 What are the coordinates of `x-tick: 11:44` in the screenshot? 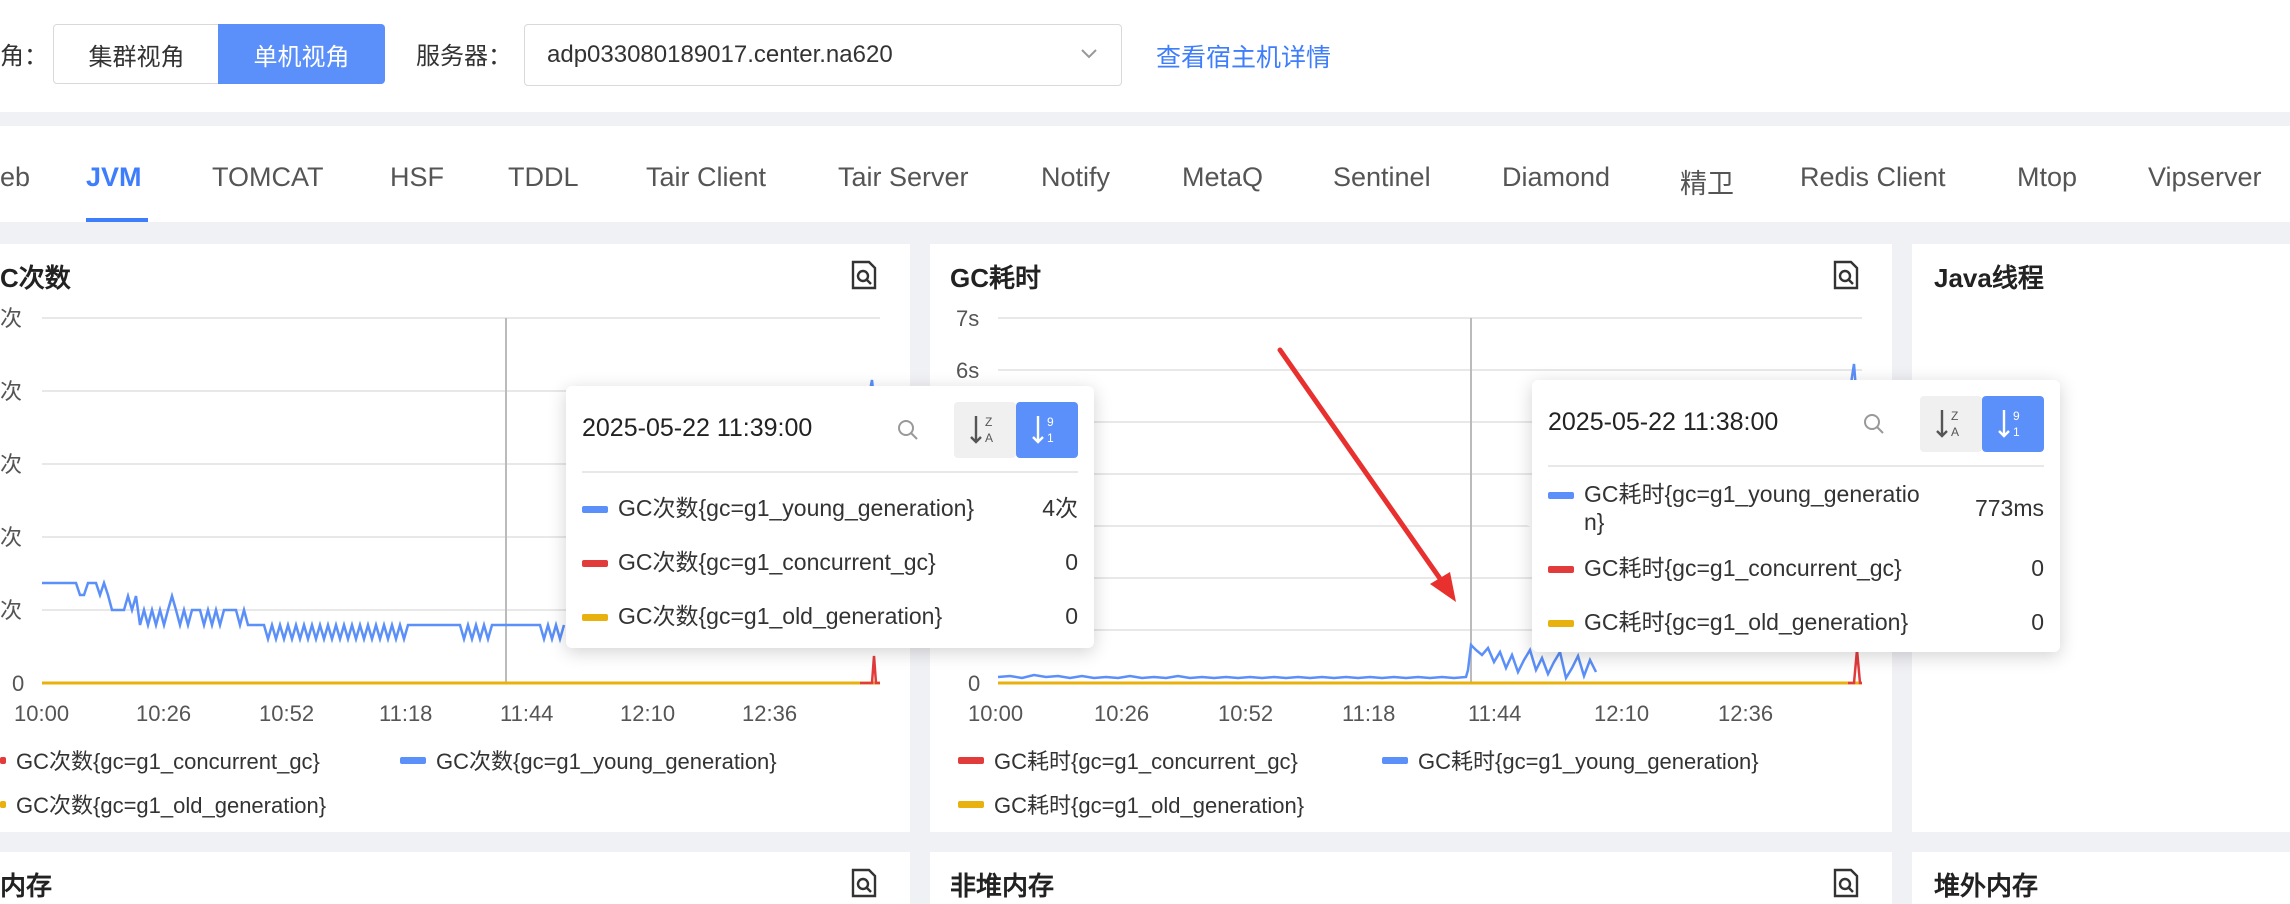 It's located at (526, 713).